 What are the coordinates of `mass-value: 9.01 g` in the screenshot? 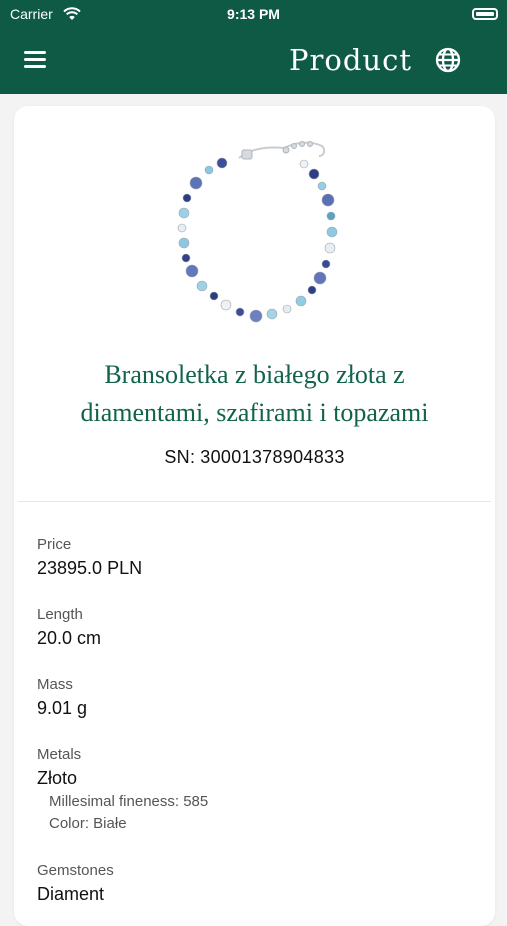 It's located at (62, 708).